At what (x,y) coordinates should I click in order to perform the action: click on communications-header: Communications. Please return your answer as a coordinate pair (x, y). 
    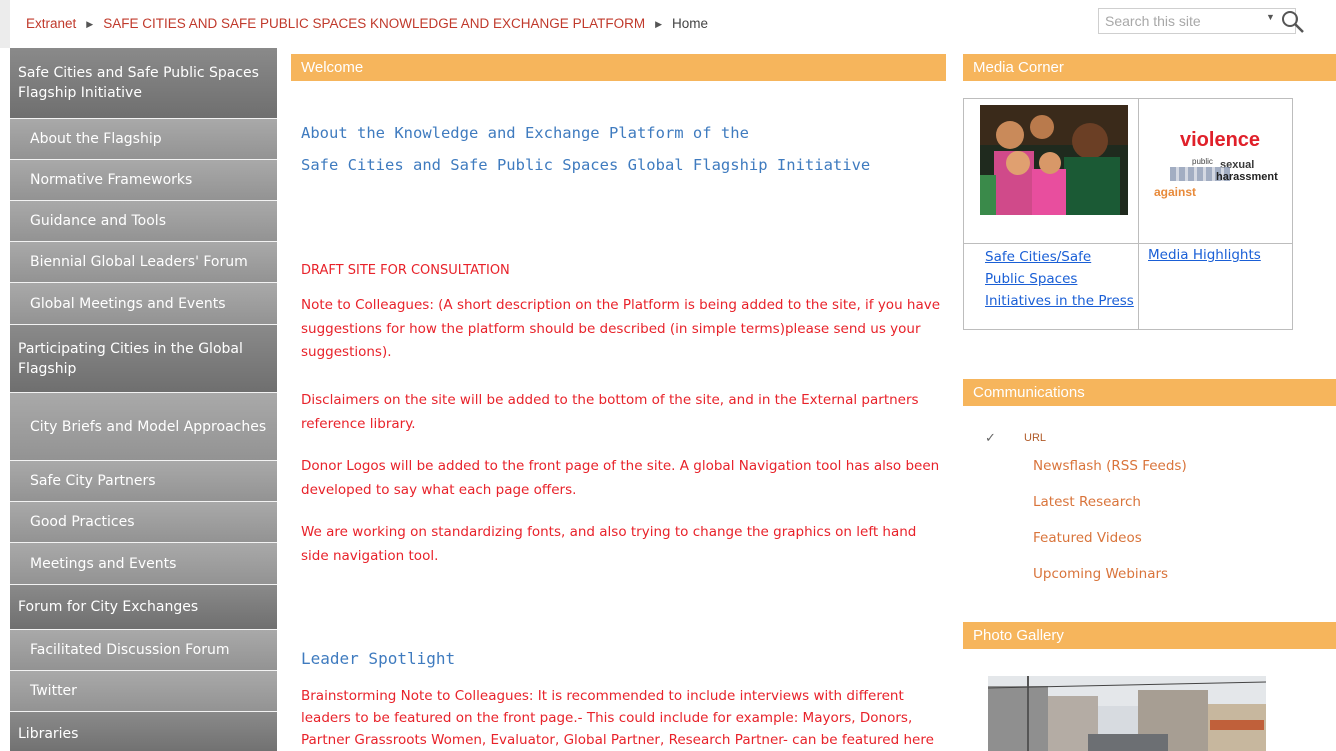
    Looking at the image, I should click on (1149, 392).